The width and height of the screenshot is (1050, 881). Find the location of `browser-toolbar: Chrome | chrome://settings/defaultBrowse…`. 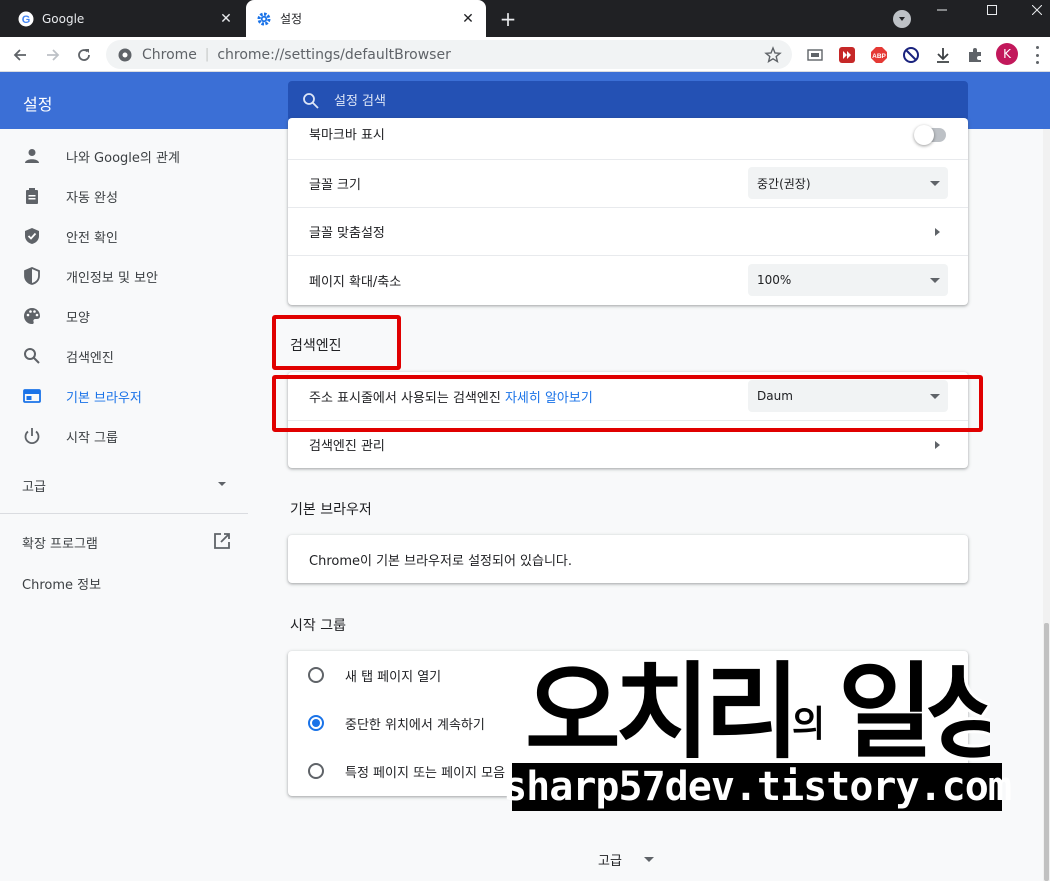

browser-toolbar: Chrome | chrome://settings/defaultBrowse… is located at coordinates (525, 54).